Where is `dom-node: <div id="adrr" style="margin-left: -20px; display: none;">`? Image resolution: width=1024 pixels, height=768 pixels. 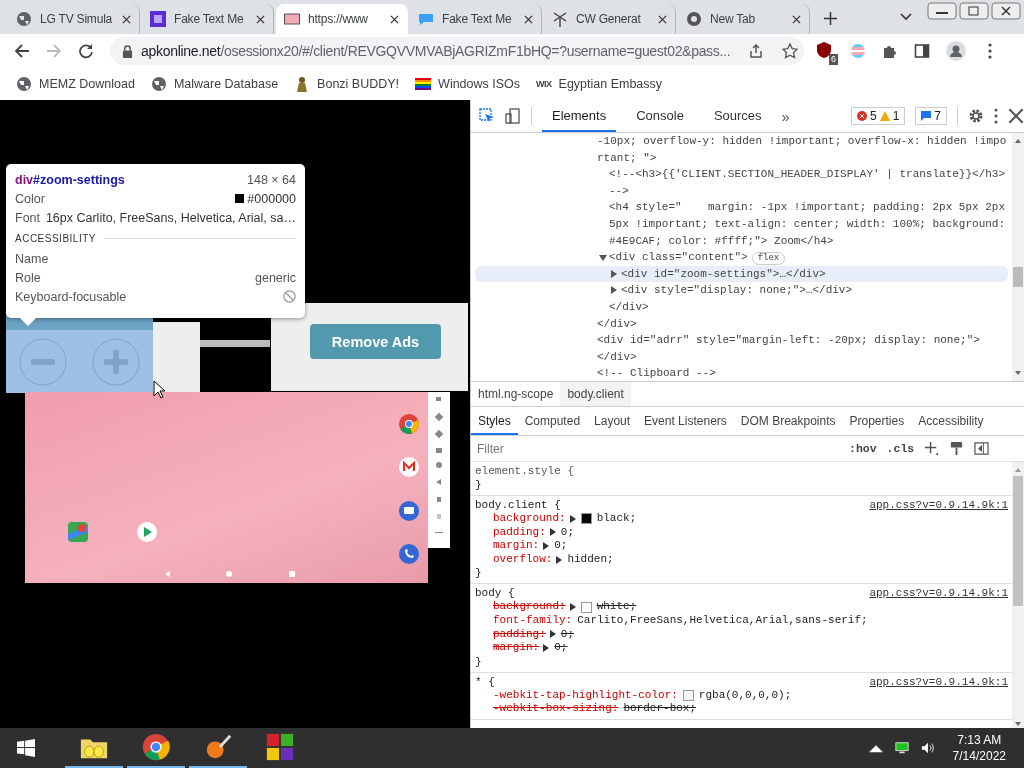 dom-node: <div id="adrr" style="margin-left: -20px; display: none;"> is located at coordinates (741, 340).